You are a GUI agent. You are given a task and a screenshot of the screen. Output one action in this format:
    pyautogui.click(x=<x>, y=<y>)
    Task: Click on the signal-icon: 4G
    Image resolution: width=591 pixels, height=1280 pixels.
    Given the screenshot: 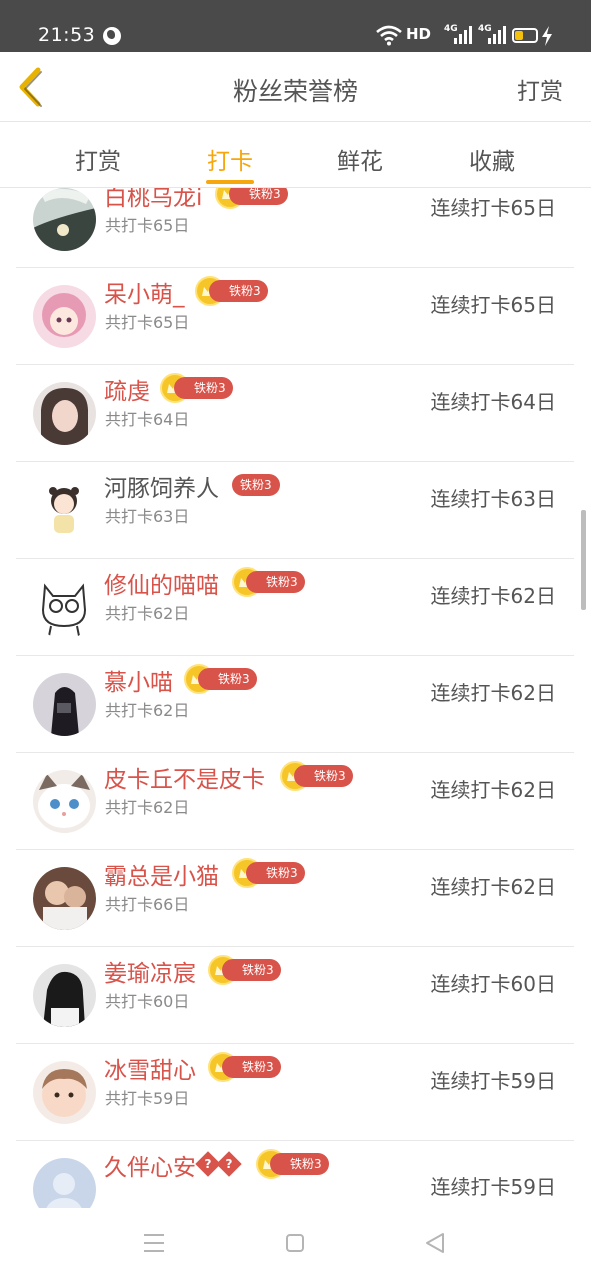 What is the action you would take?
    pyautogui.click(x=458, y=35)
    